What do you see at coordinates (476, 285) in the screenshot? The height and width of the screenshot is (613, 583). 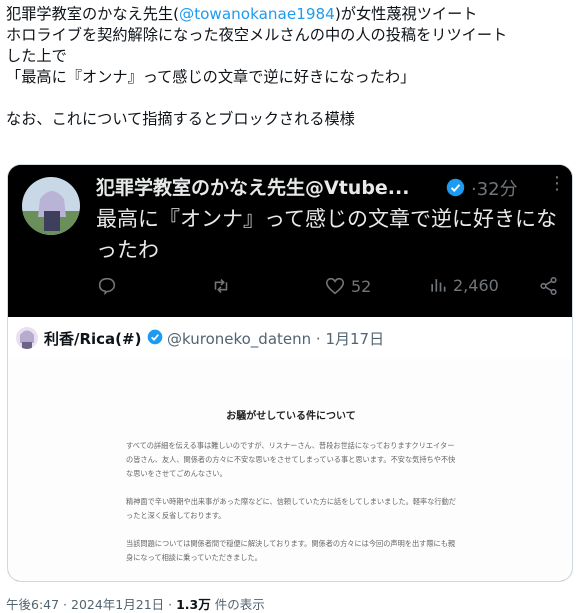 I see `views-count: 2,460` at bounding box center [476, 285].